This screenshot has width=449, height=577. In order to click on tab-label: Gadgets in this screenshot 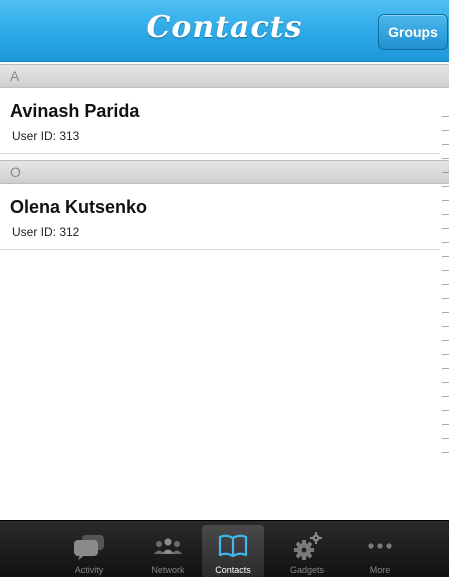, I will do `click(307, 570)`.